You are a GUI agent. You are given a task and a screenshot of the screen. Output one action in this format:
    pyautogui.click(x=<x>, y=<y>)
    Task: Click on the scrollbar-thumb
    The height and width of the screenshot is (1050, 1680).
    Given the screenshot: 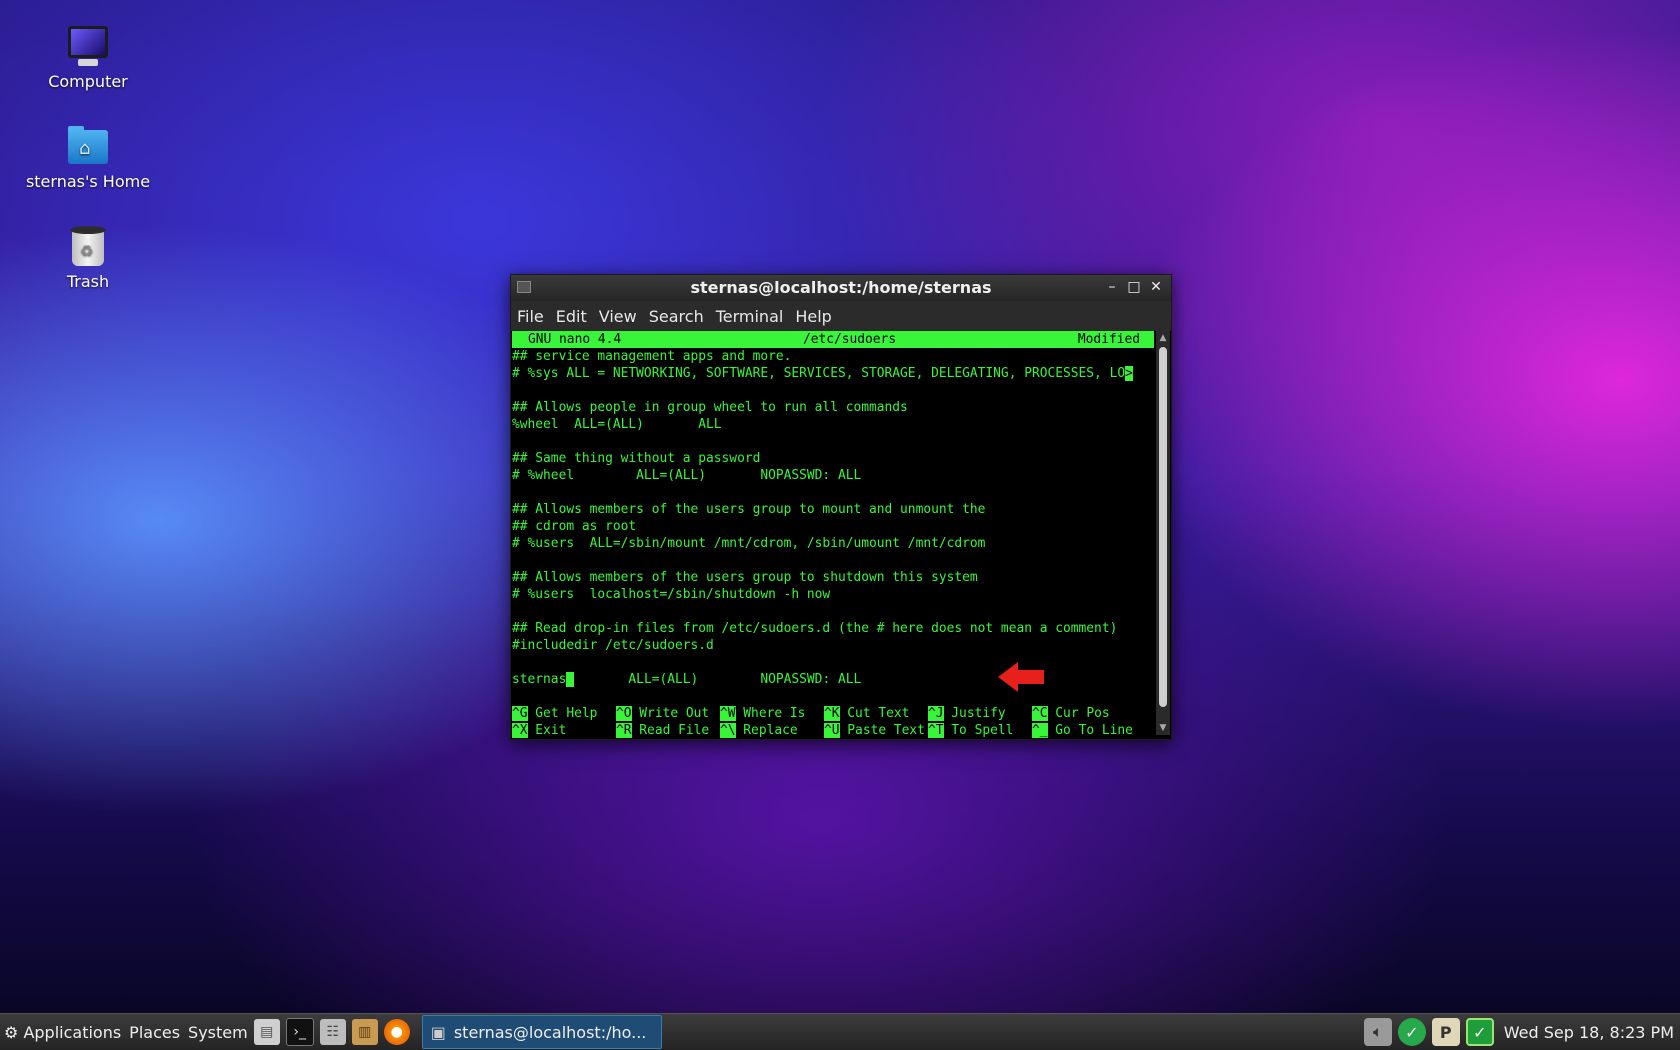 What is the action you would take?
    pyautogui.click(x=1163, y=527)
    